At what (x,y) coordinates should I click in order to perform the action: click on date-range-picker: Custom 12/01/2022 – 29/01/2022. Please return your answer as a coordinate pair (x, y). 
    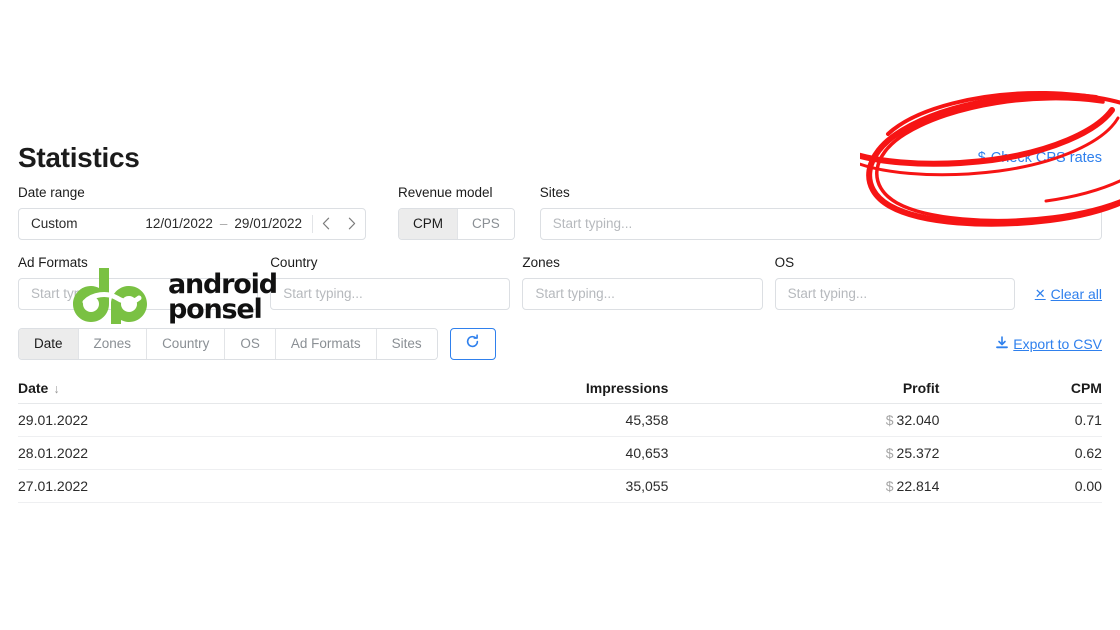
    Looking at the image, I should click on (192, 223).